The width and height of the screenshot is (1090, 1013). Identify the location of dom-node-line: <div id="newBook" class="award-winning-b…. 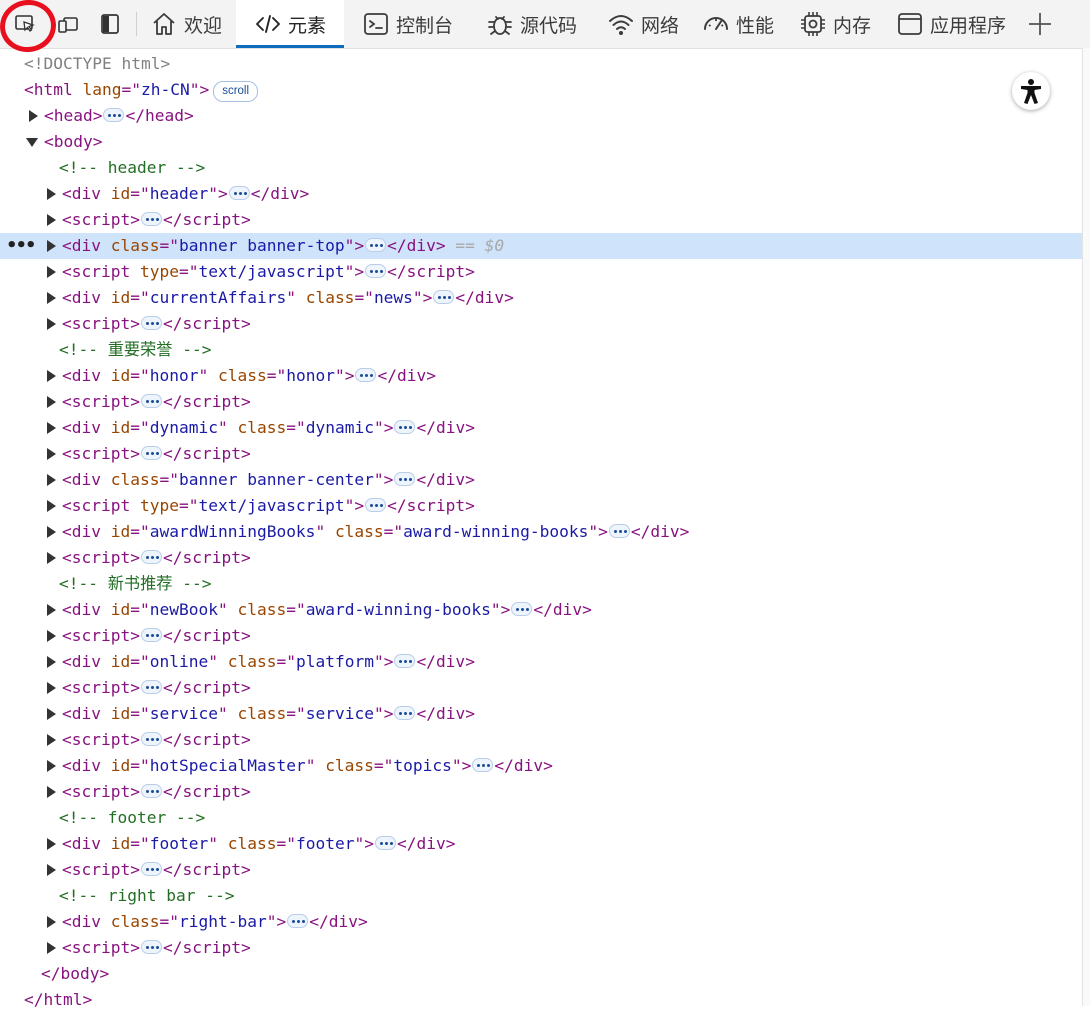
(541, 610).